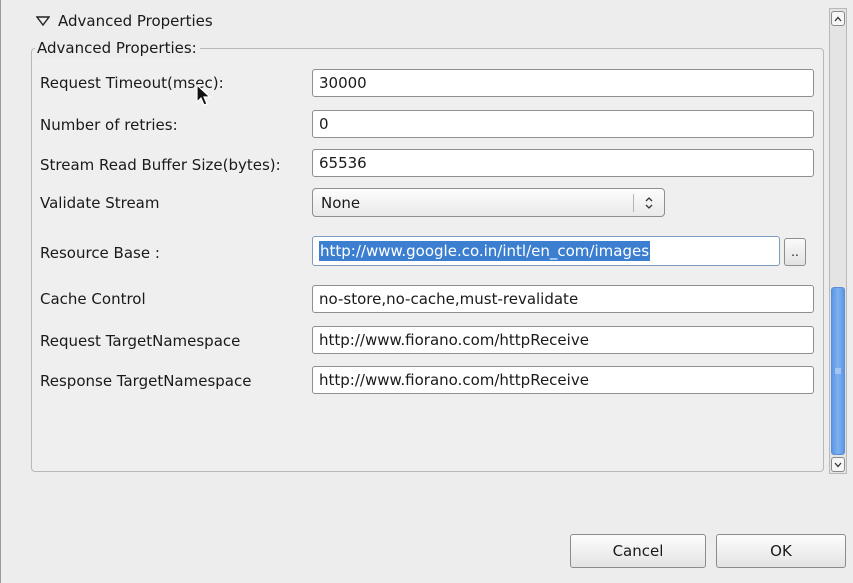  I want to click on response-namespace-input: http://www.fiorano.com/httpReceive, so click(563, 380).